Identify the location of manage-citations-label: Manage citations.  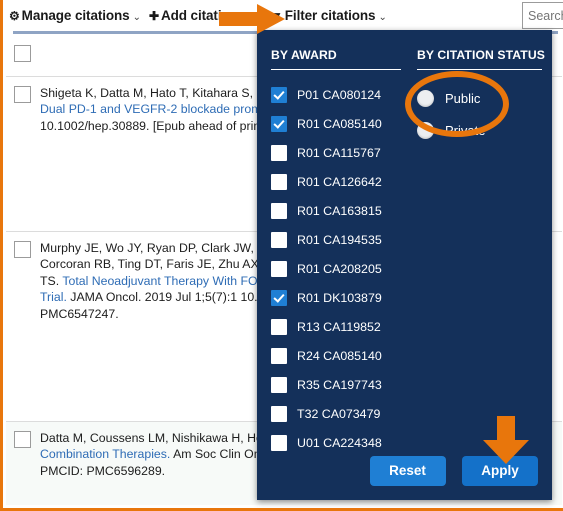
(75, 15).